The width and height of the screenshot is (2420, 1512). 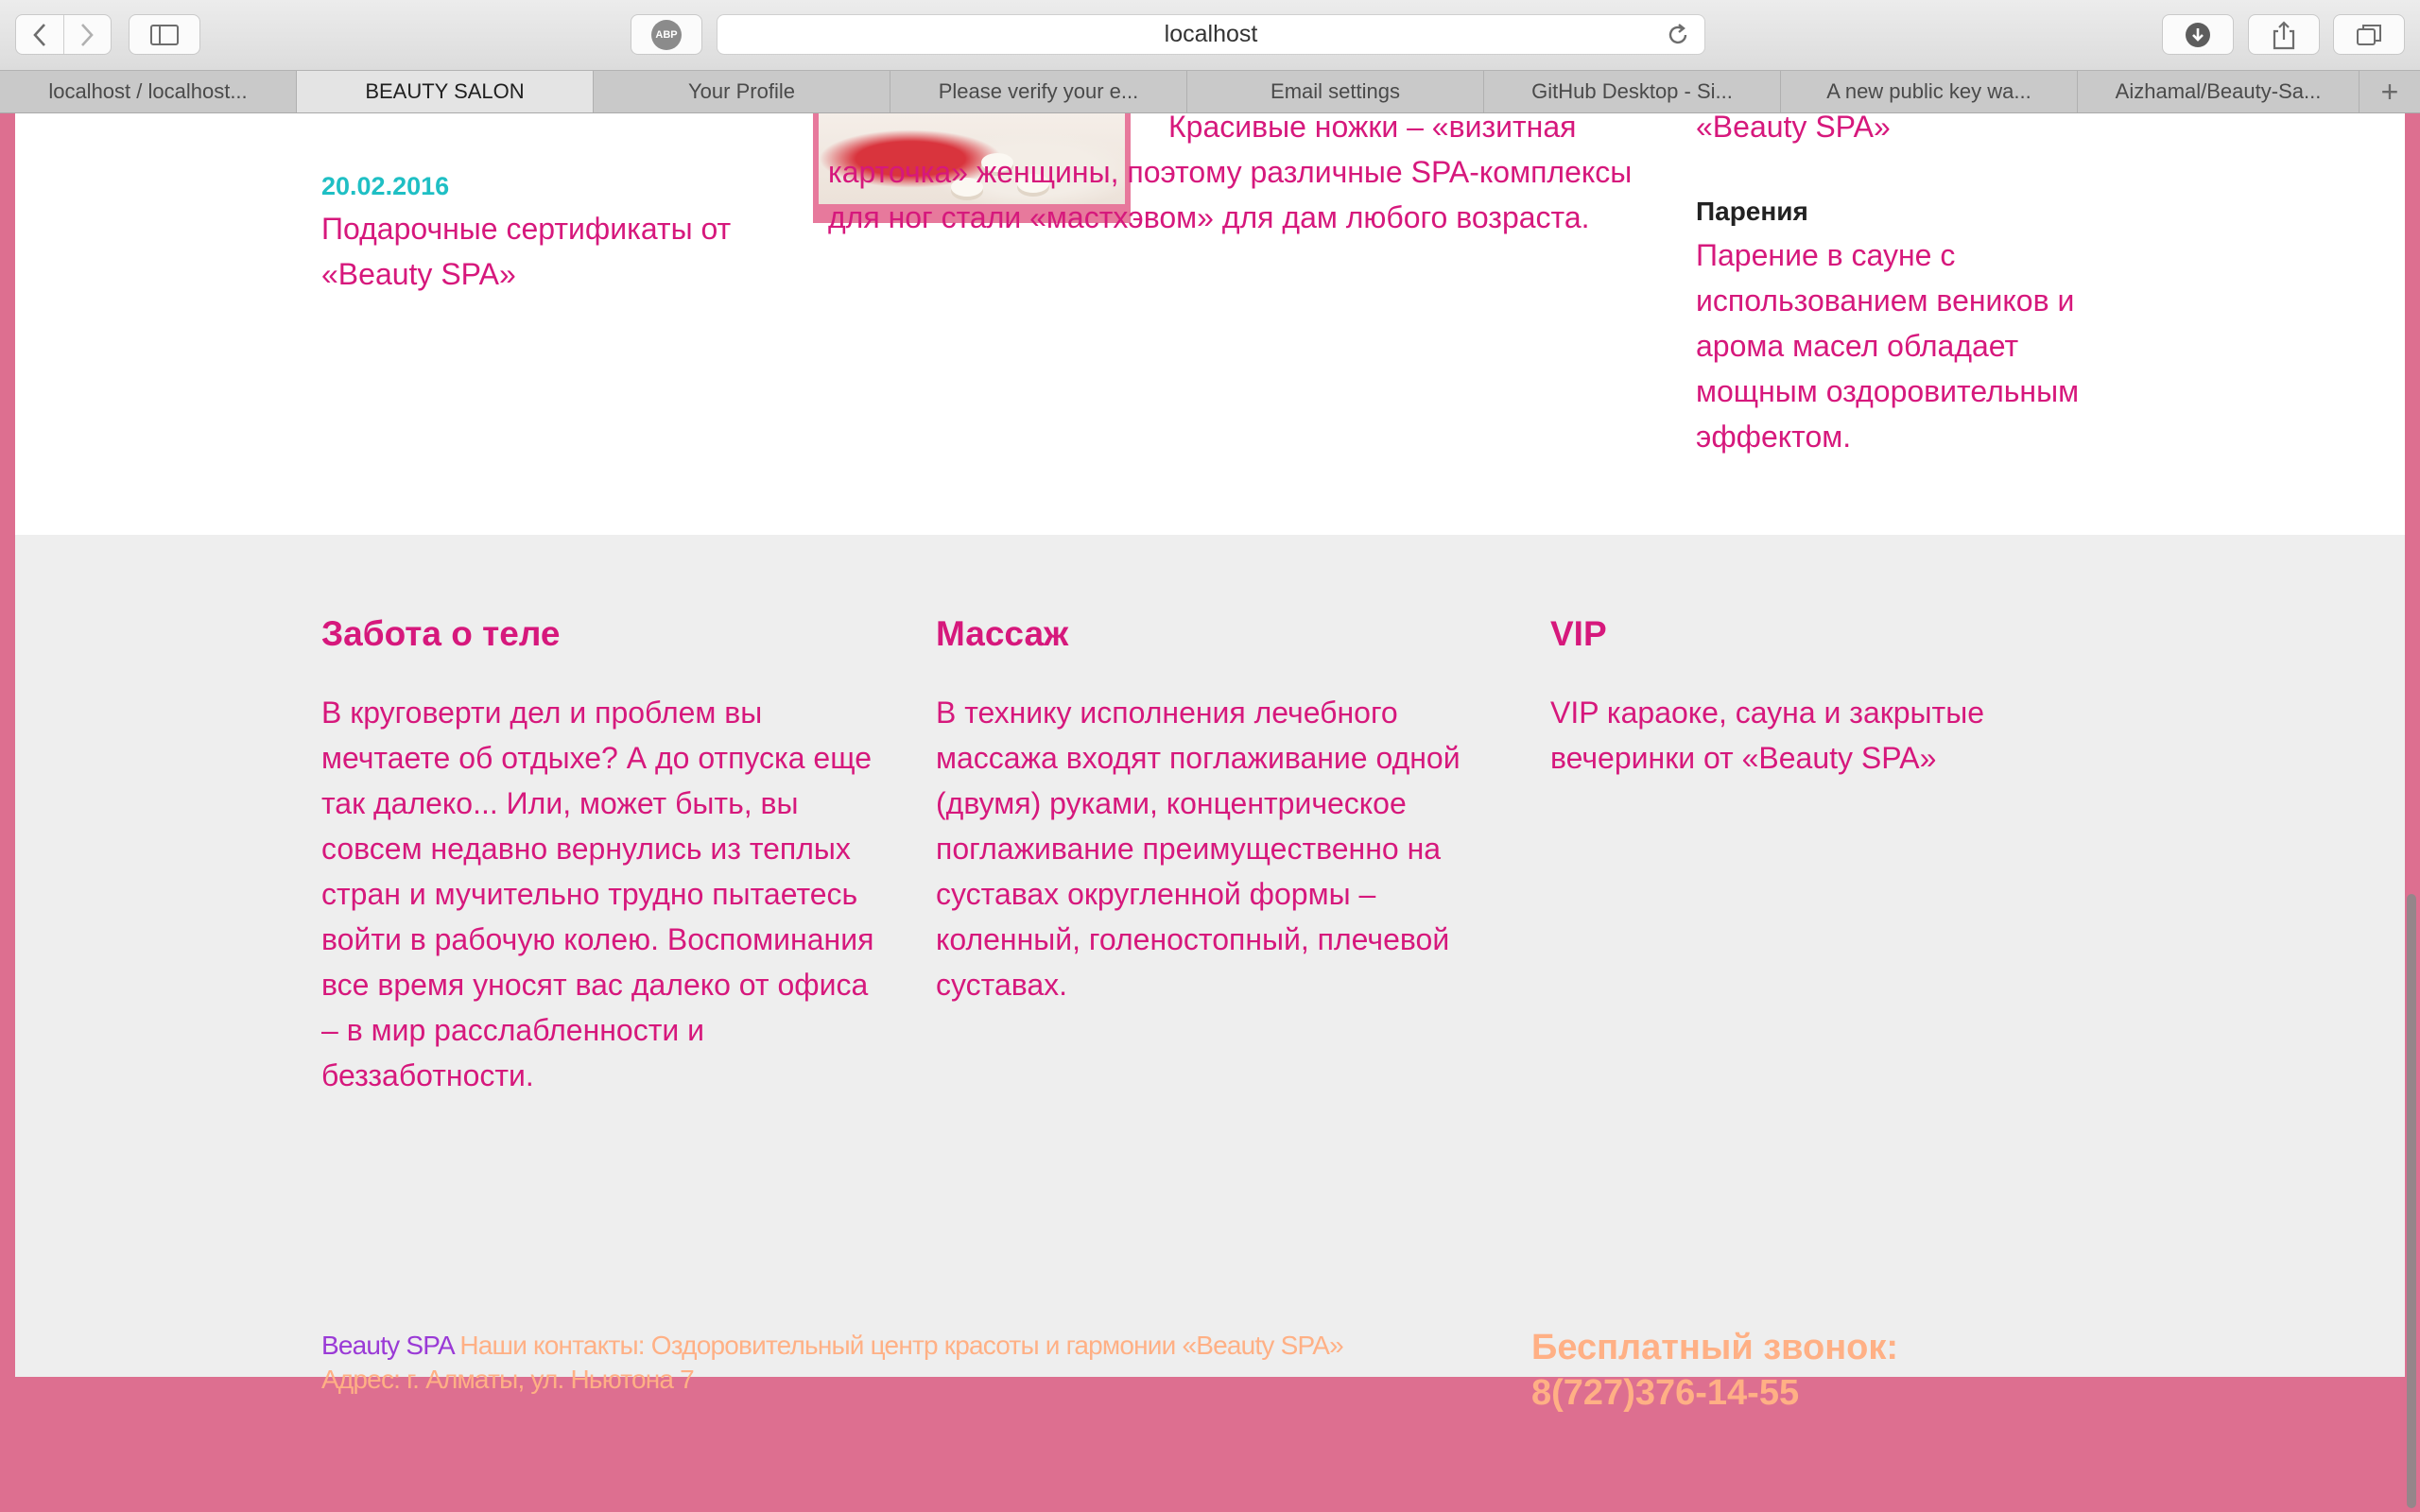 I want to click on footer-brand-link: Beauty SPA, so click(x=387, y=1345).